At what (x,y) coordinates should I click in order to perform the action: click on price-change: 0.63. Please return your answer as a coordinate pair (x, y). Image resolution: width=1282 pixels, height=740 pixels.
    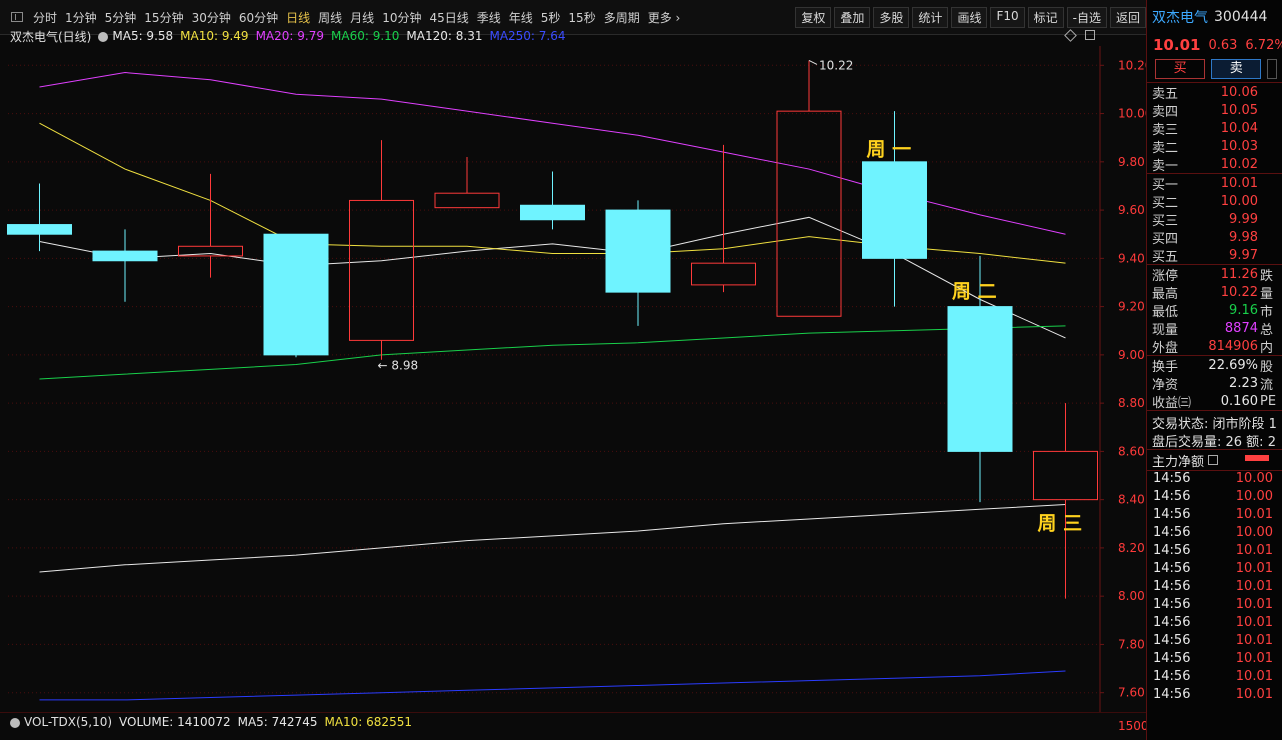
    Looking at the image, I should click on (1223, 45).